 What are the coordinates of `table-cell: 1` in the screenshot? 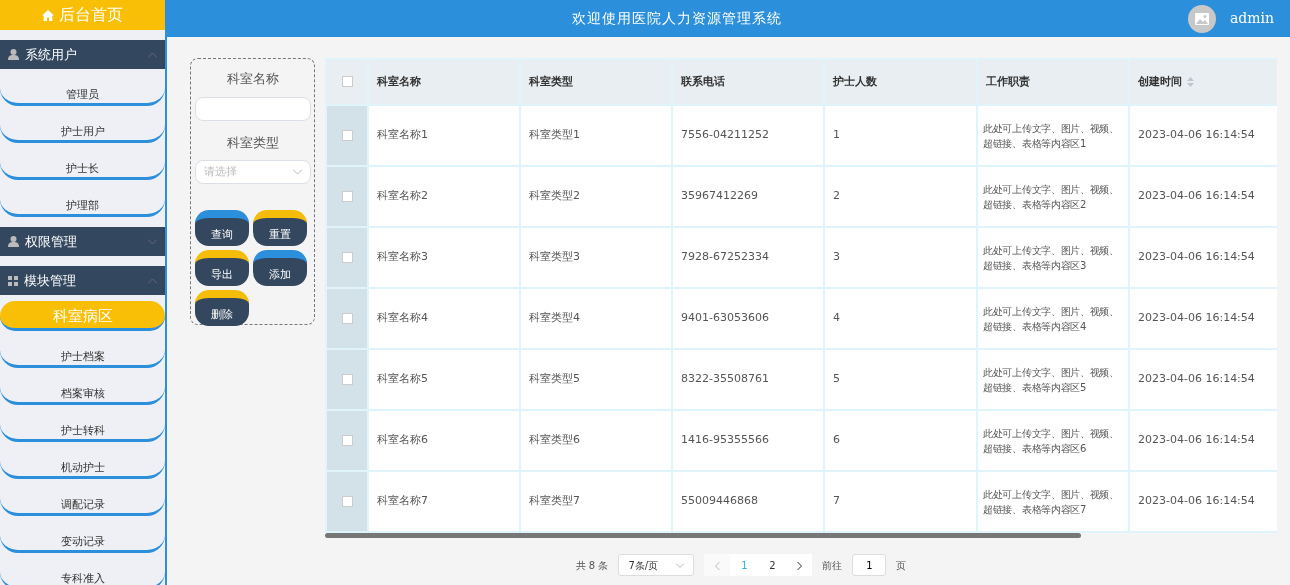 It's located at (836, 135).